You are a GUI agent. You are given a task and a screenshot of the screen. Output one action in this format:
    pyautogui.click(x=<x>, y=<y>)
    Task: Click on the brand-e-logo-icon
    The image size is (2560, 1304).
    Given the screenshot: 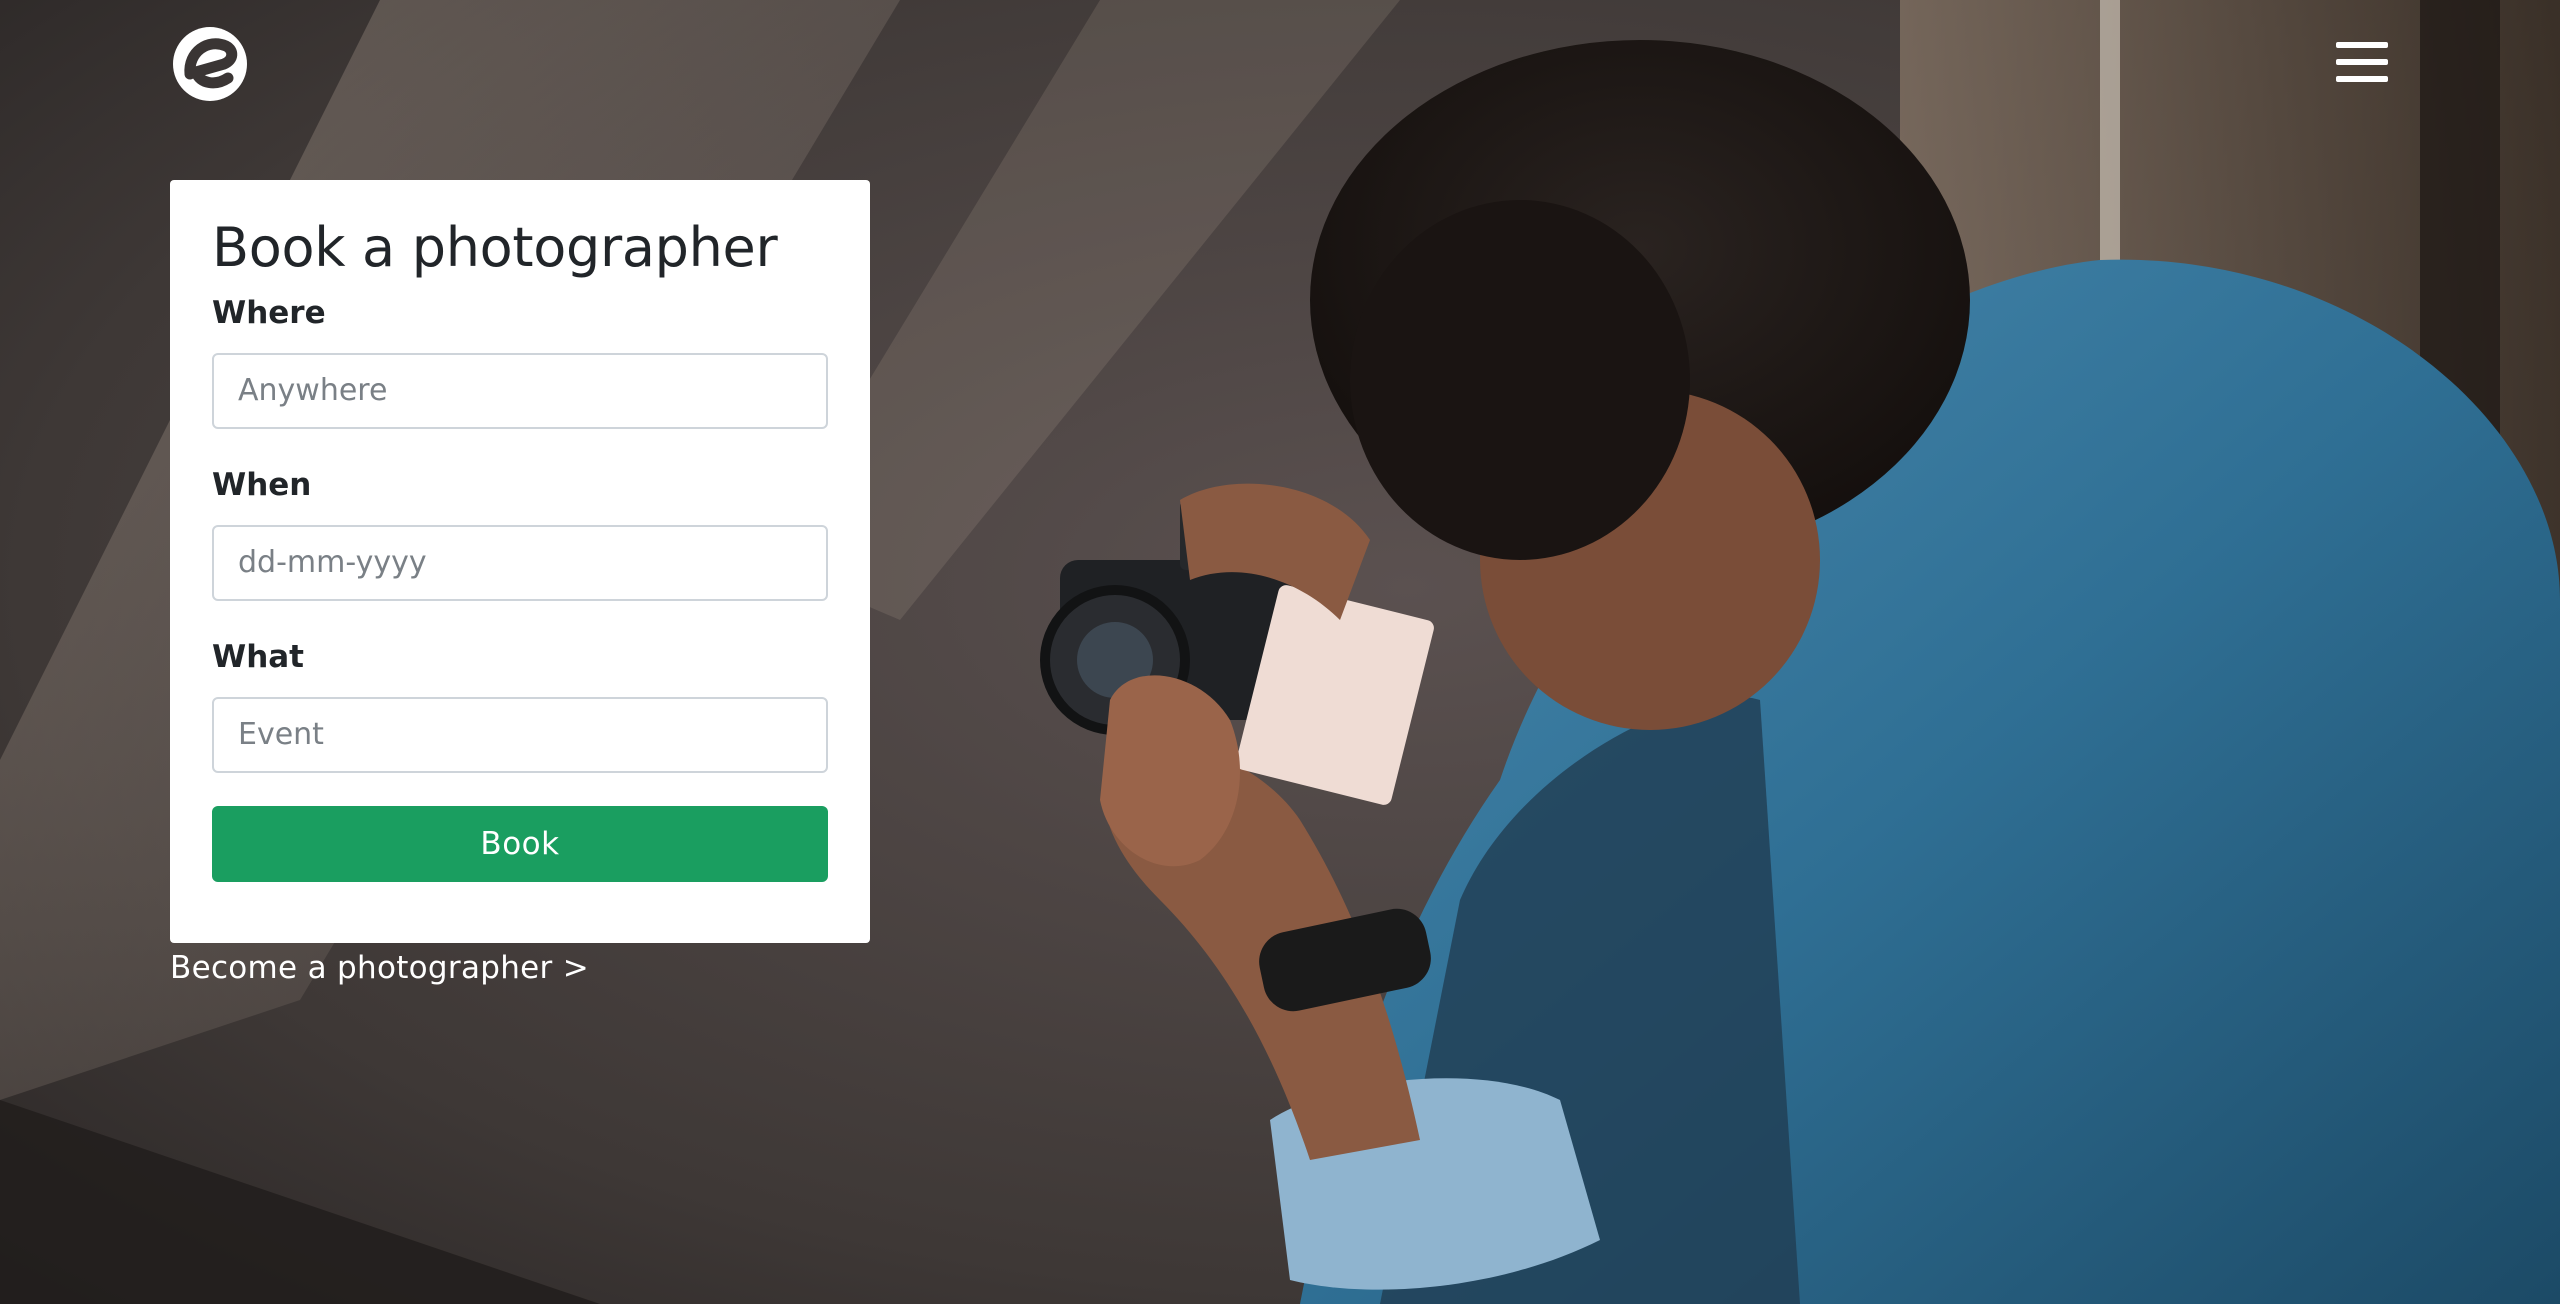 What is the action you would take?
    pyautogui.click(x=210, y=64)
    